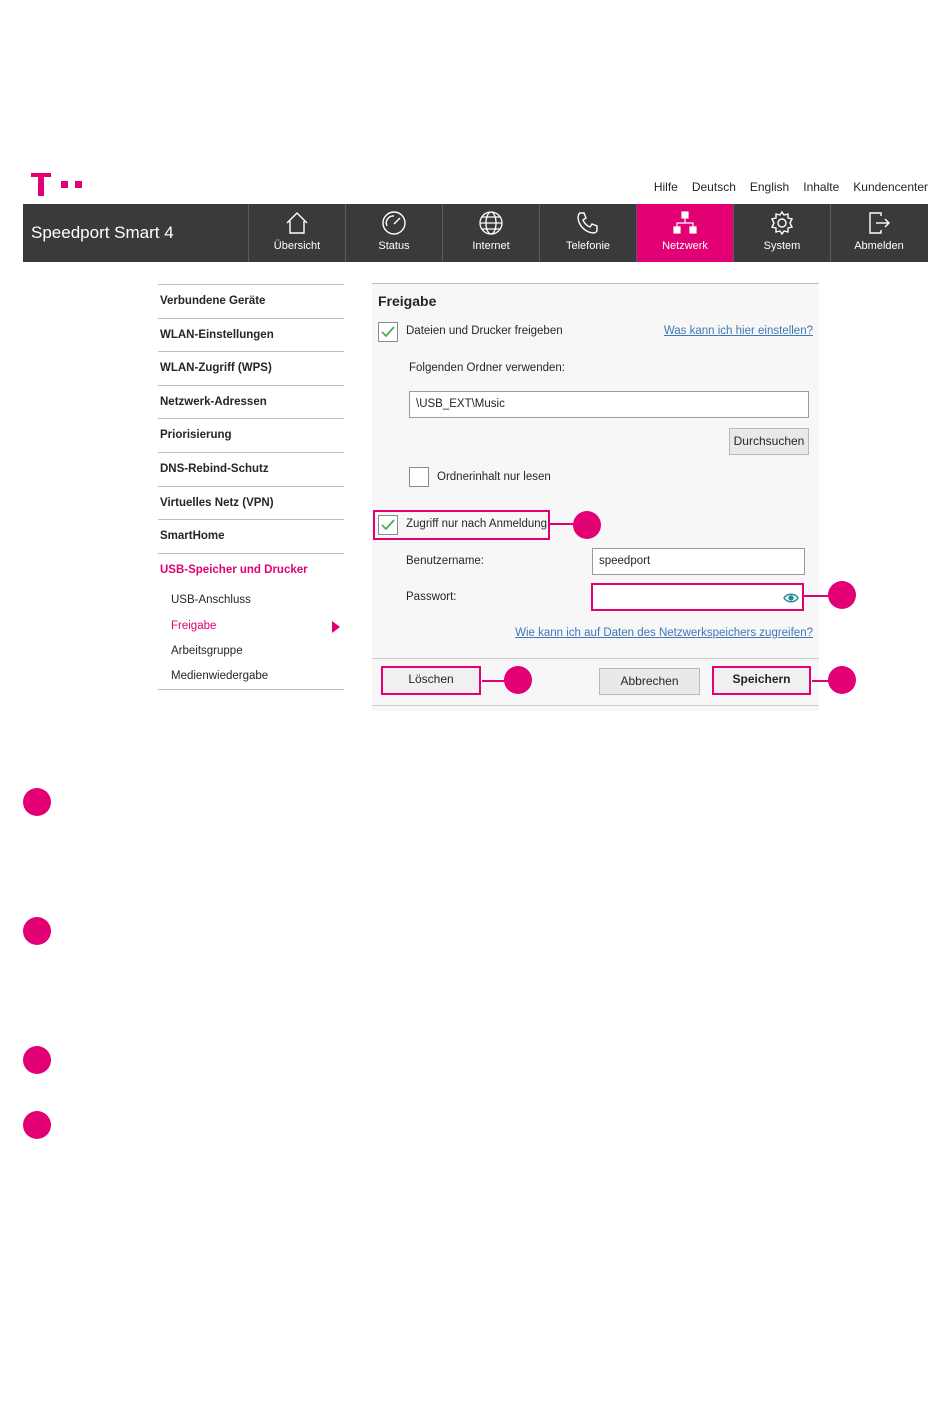 This screenshot has width=950, height=1425. I want to click on nav-label: Übersicht, so click(297, 246).